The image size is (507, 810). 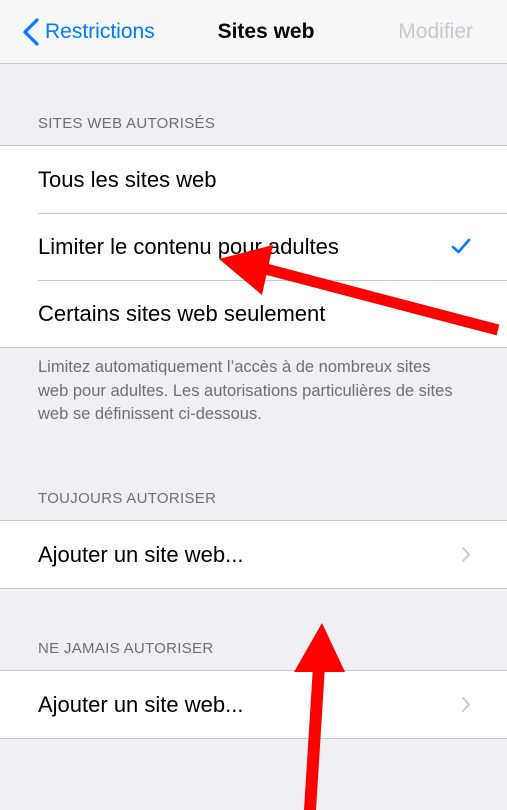 What do you see at coordinates (188, 246) in the screenshot?
I see `option-label: Limiter le contenu pour adultes` at bounding box center [188, 246].